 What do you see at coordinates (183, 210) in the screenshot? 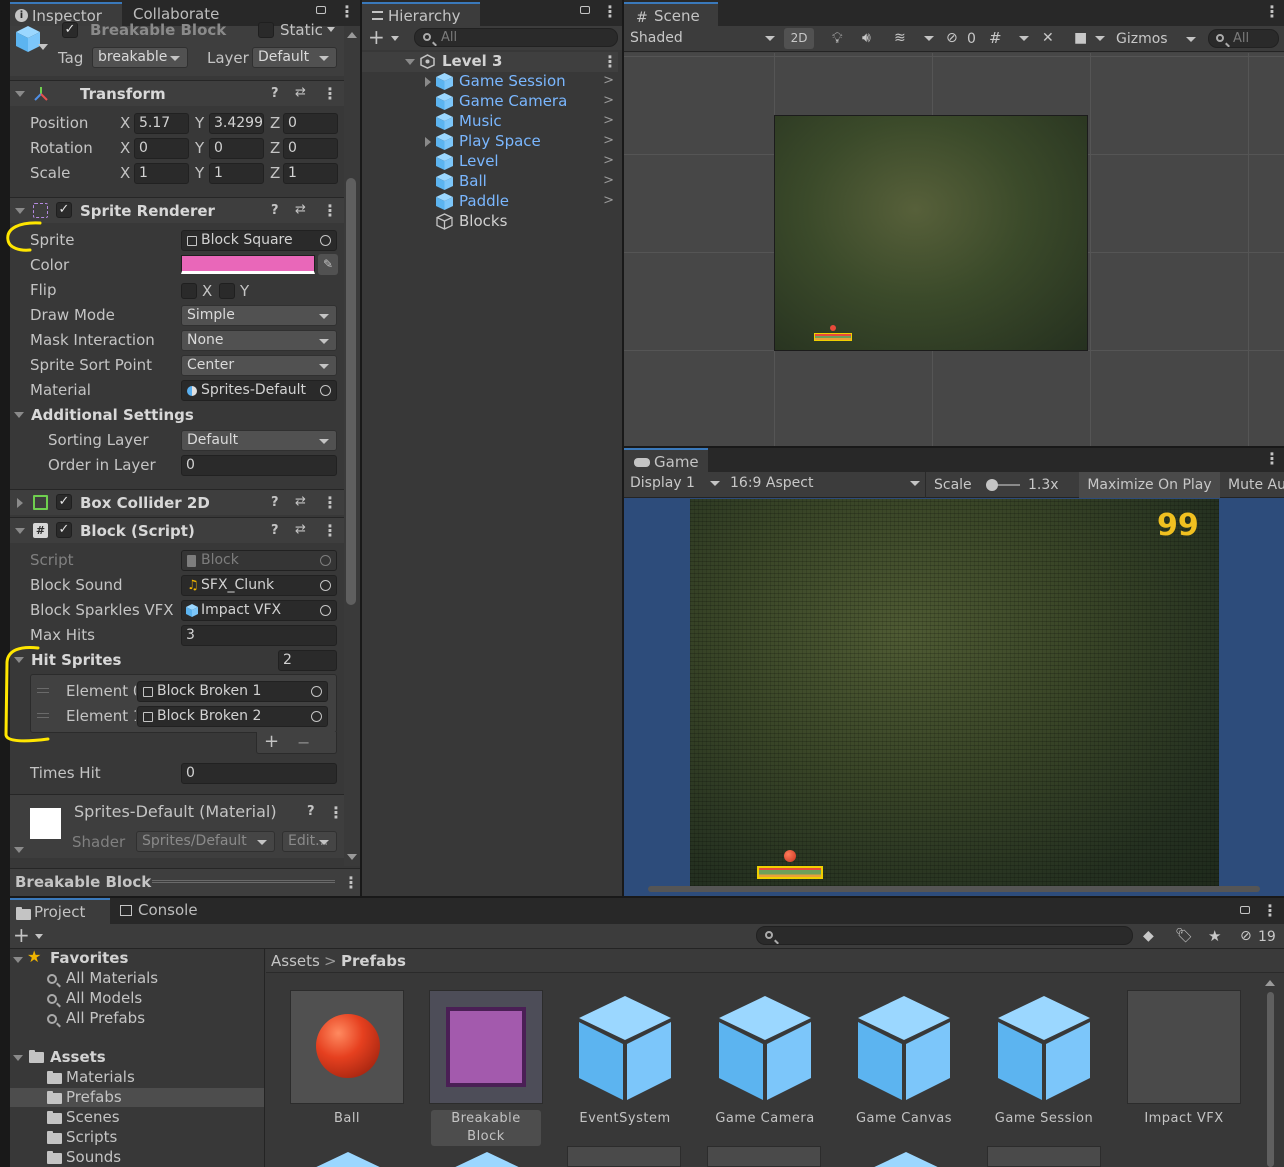
I see `sprite-renderer-header: ✓ Sprite Renderer ? ⇄ ⋮` at bounding box center [183, 210].